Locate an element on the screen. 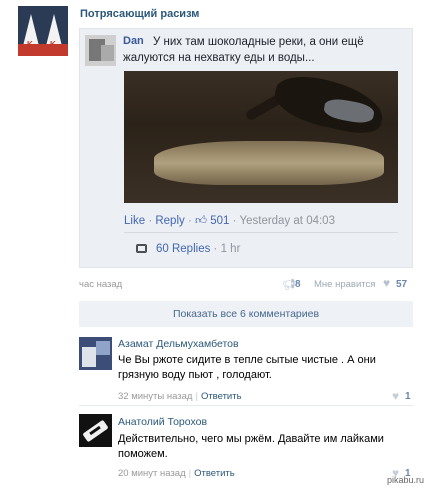 The image size is (430, 491). watermark: pikabu.ru is located at coordinates (405, 480).